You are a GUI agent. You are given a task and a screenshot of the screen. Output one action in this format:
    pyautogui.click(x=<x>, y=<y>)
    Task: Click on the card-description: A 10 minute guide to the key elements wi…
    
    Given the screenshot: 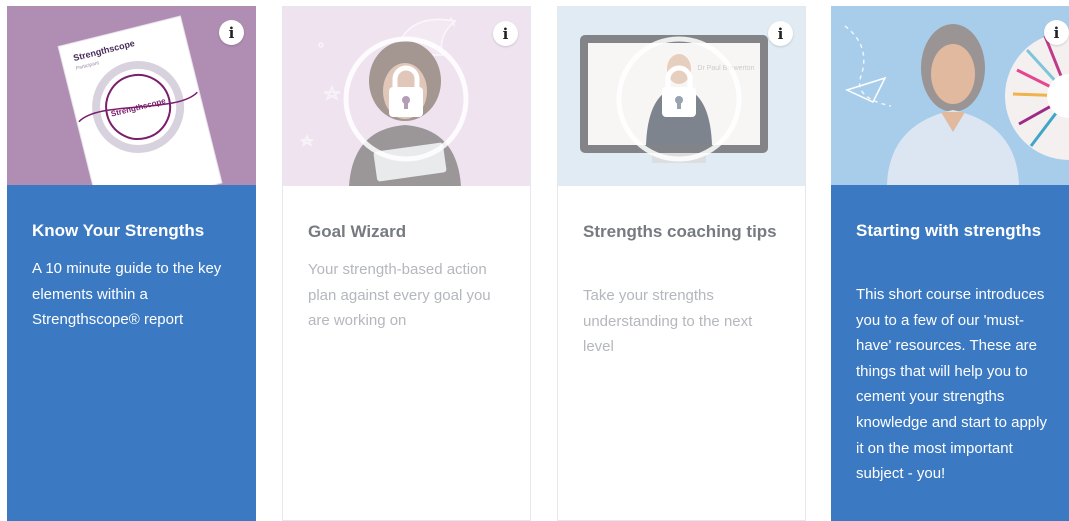 What is the action you would take?
    pyautogui.click(x=127, y=294)
    